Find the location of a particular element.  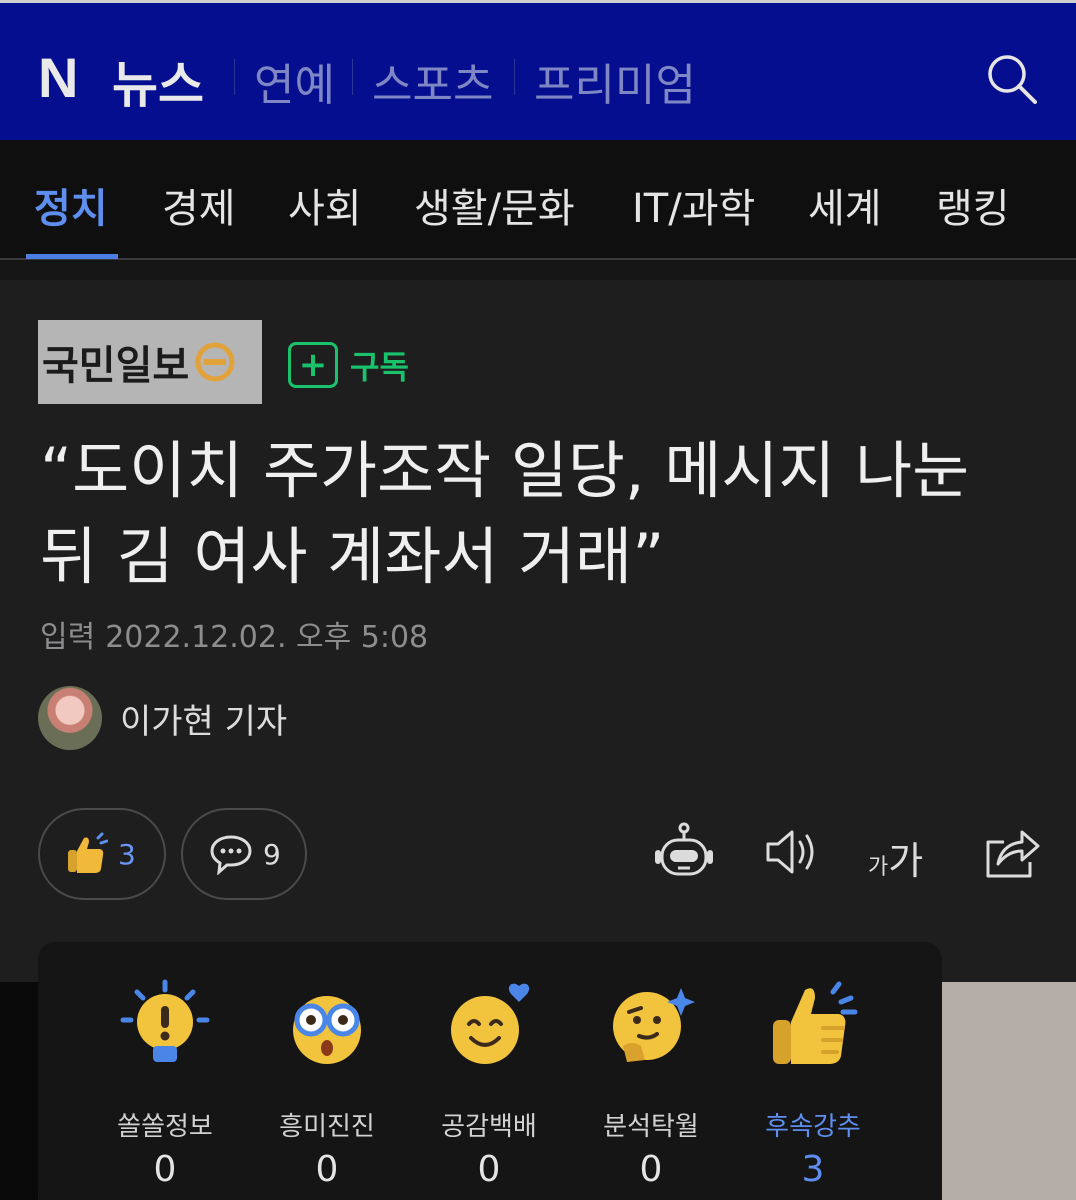

tab-ranking: 랭킹 is located at coordinates (973, 205).